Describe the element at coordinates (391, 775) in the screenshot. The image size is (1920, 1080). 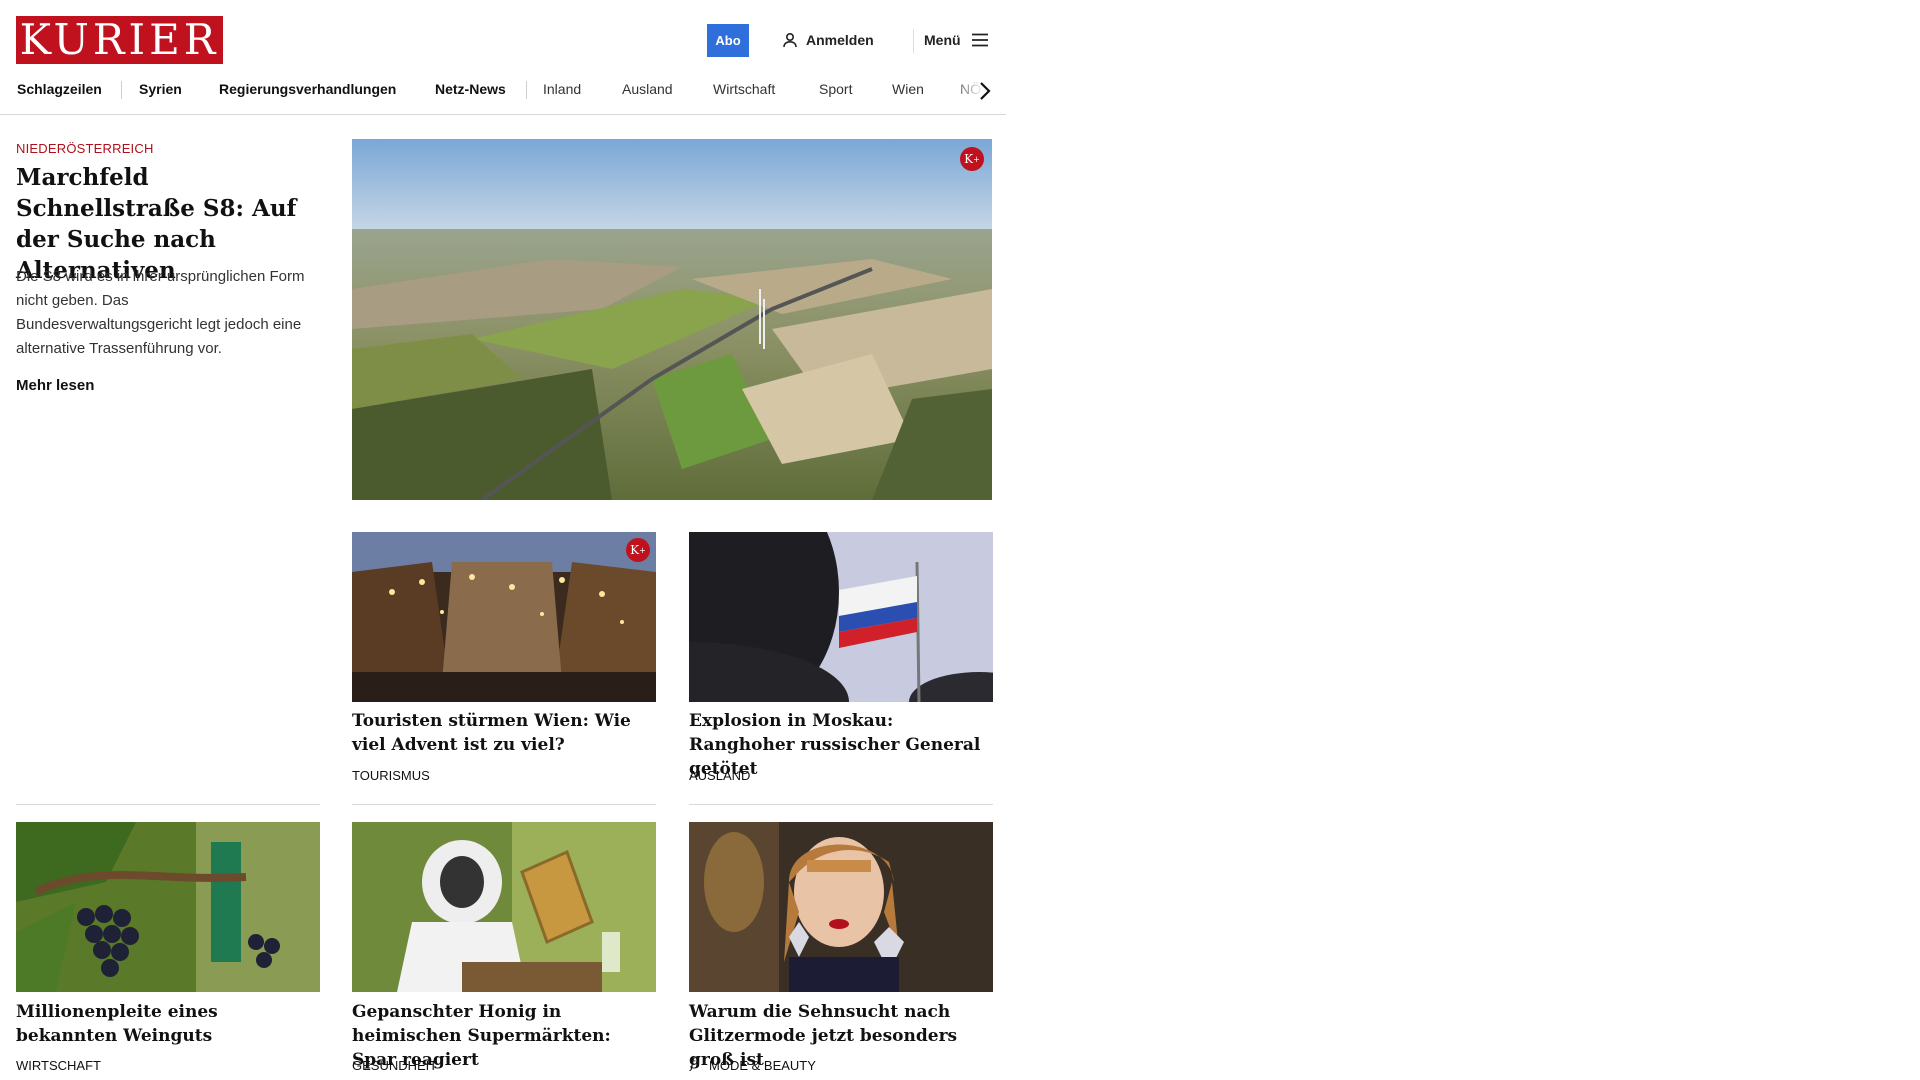
I see `card-category-tourismus: TOURISMUS` at that location.